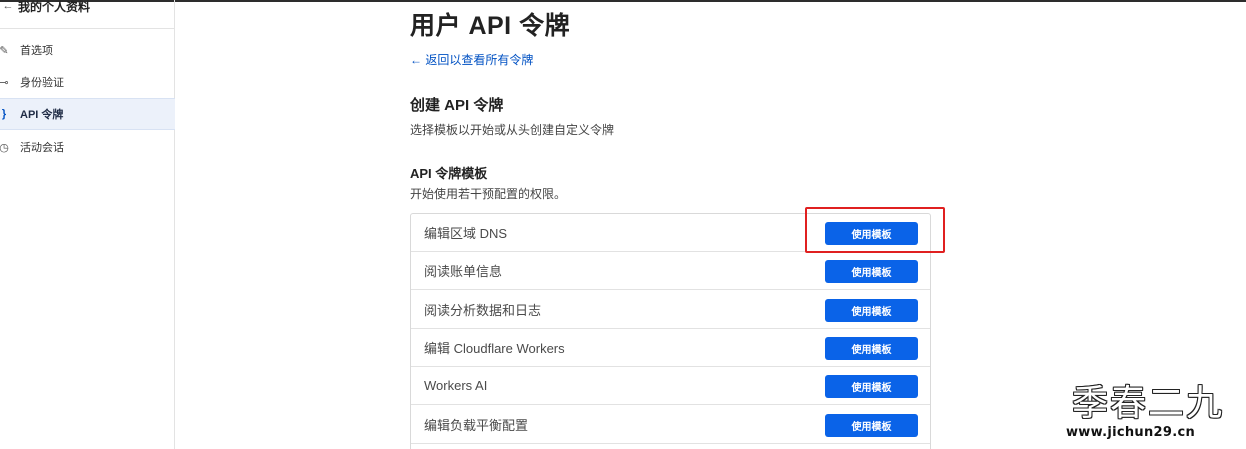  I want to click on watermark-url: www.jichun29.cn, so click(1131, 432).